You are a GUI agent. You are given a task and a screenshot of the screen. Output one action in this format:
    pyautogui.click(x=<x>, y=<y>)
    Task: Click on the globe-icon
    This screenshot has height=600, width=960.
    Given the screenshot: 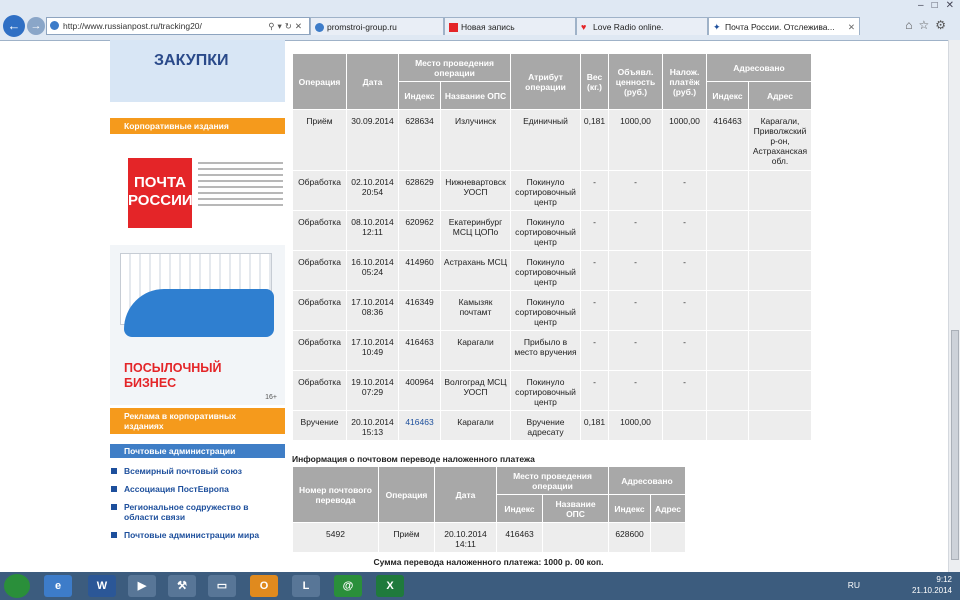 What is the action you would take?
    pyautogui.click(x=319, y=27)
    